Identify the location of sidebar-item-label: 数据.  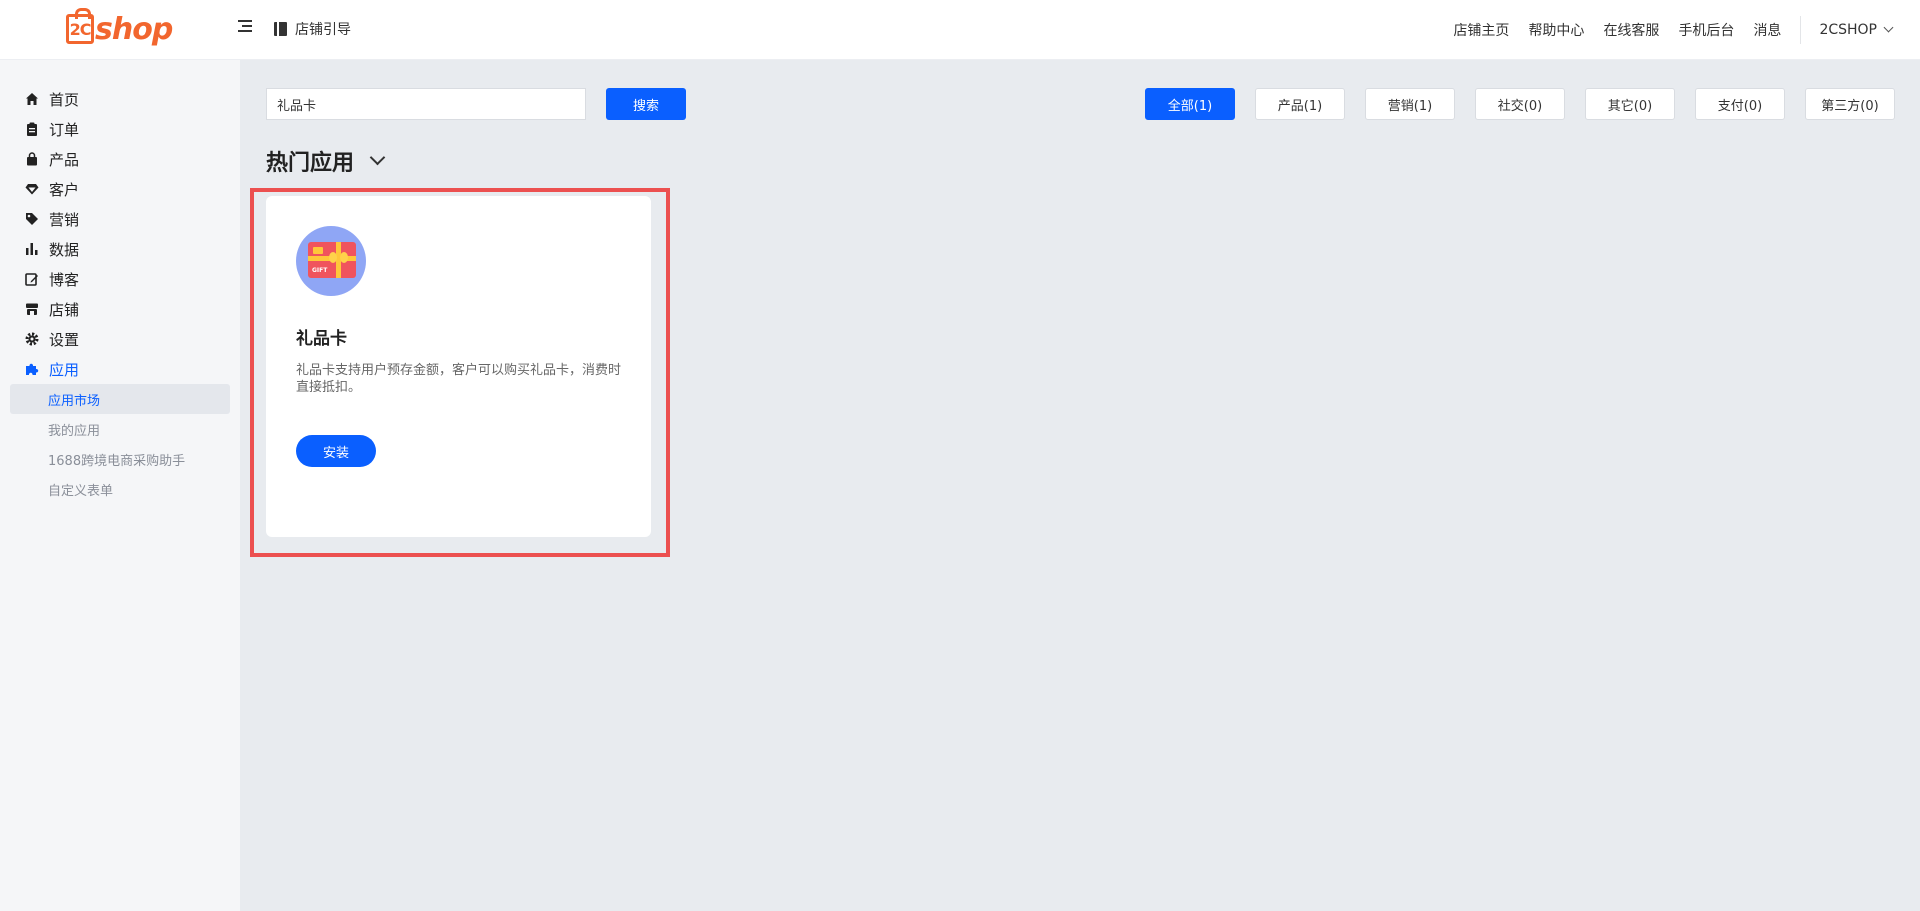
(64, 249).